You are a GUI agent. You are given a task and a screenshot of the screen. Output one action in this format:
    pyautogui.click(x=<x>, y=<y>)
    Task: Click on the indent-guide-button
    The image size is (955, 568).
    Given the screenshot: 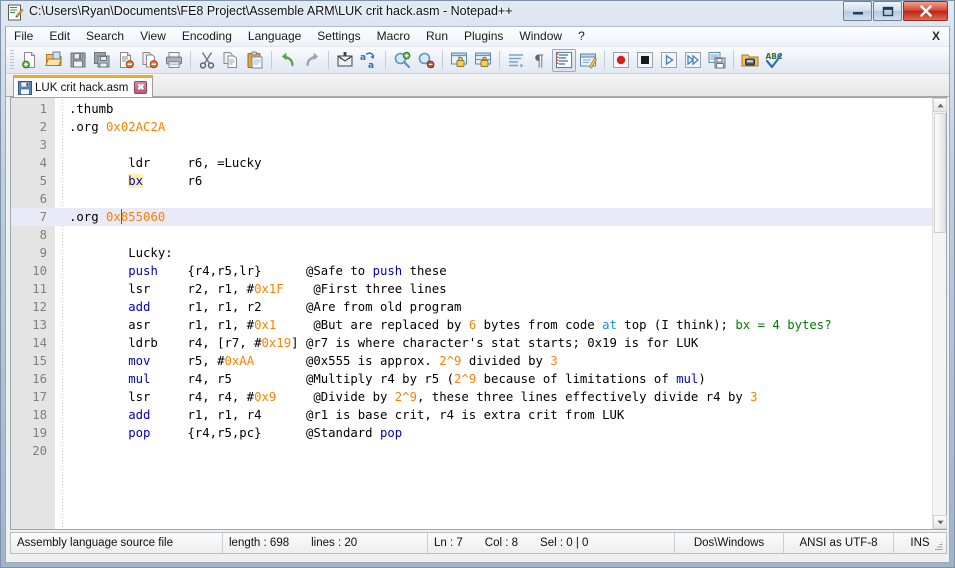 What is the action you would take?
    pyautogui.click(x=564, y=60)
    